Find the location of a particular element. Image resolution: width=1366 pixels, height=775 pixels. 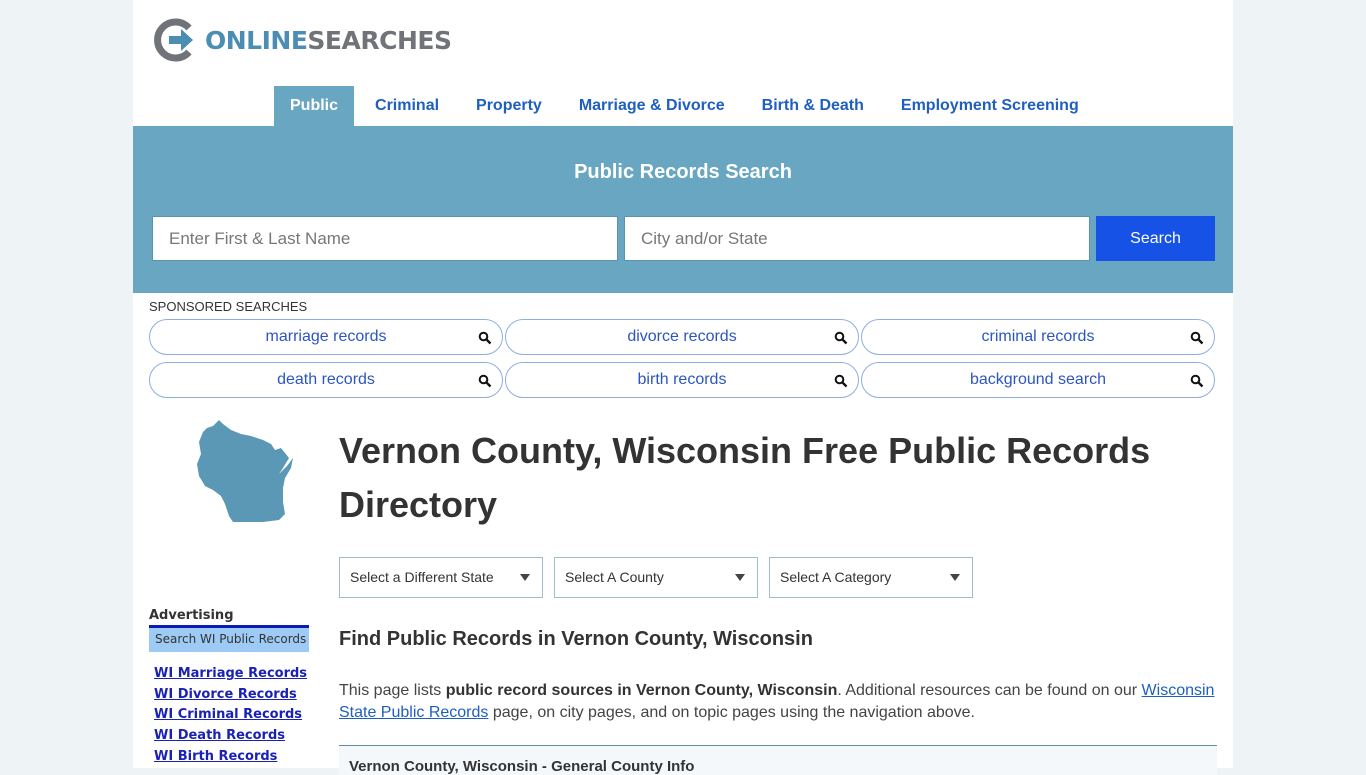

nav-employment-screening: Employment Screening is located at coordinates (990, 106).